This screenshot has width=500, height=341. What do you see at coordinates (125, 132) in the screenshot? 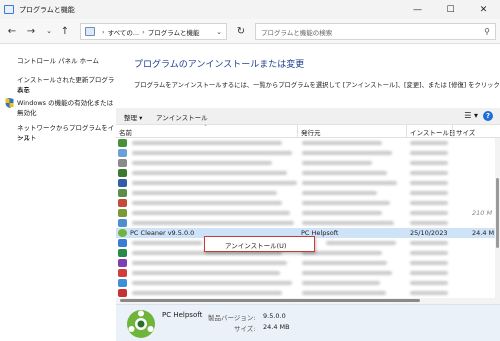
I see `column-header-name: 名前` at bounding box center [125, 132].